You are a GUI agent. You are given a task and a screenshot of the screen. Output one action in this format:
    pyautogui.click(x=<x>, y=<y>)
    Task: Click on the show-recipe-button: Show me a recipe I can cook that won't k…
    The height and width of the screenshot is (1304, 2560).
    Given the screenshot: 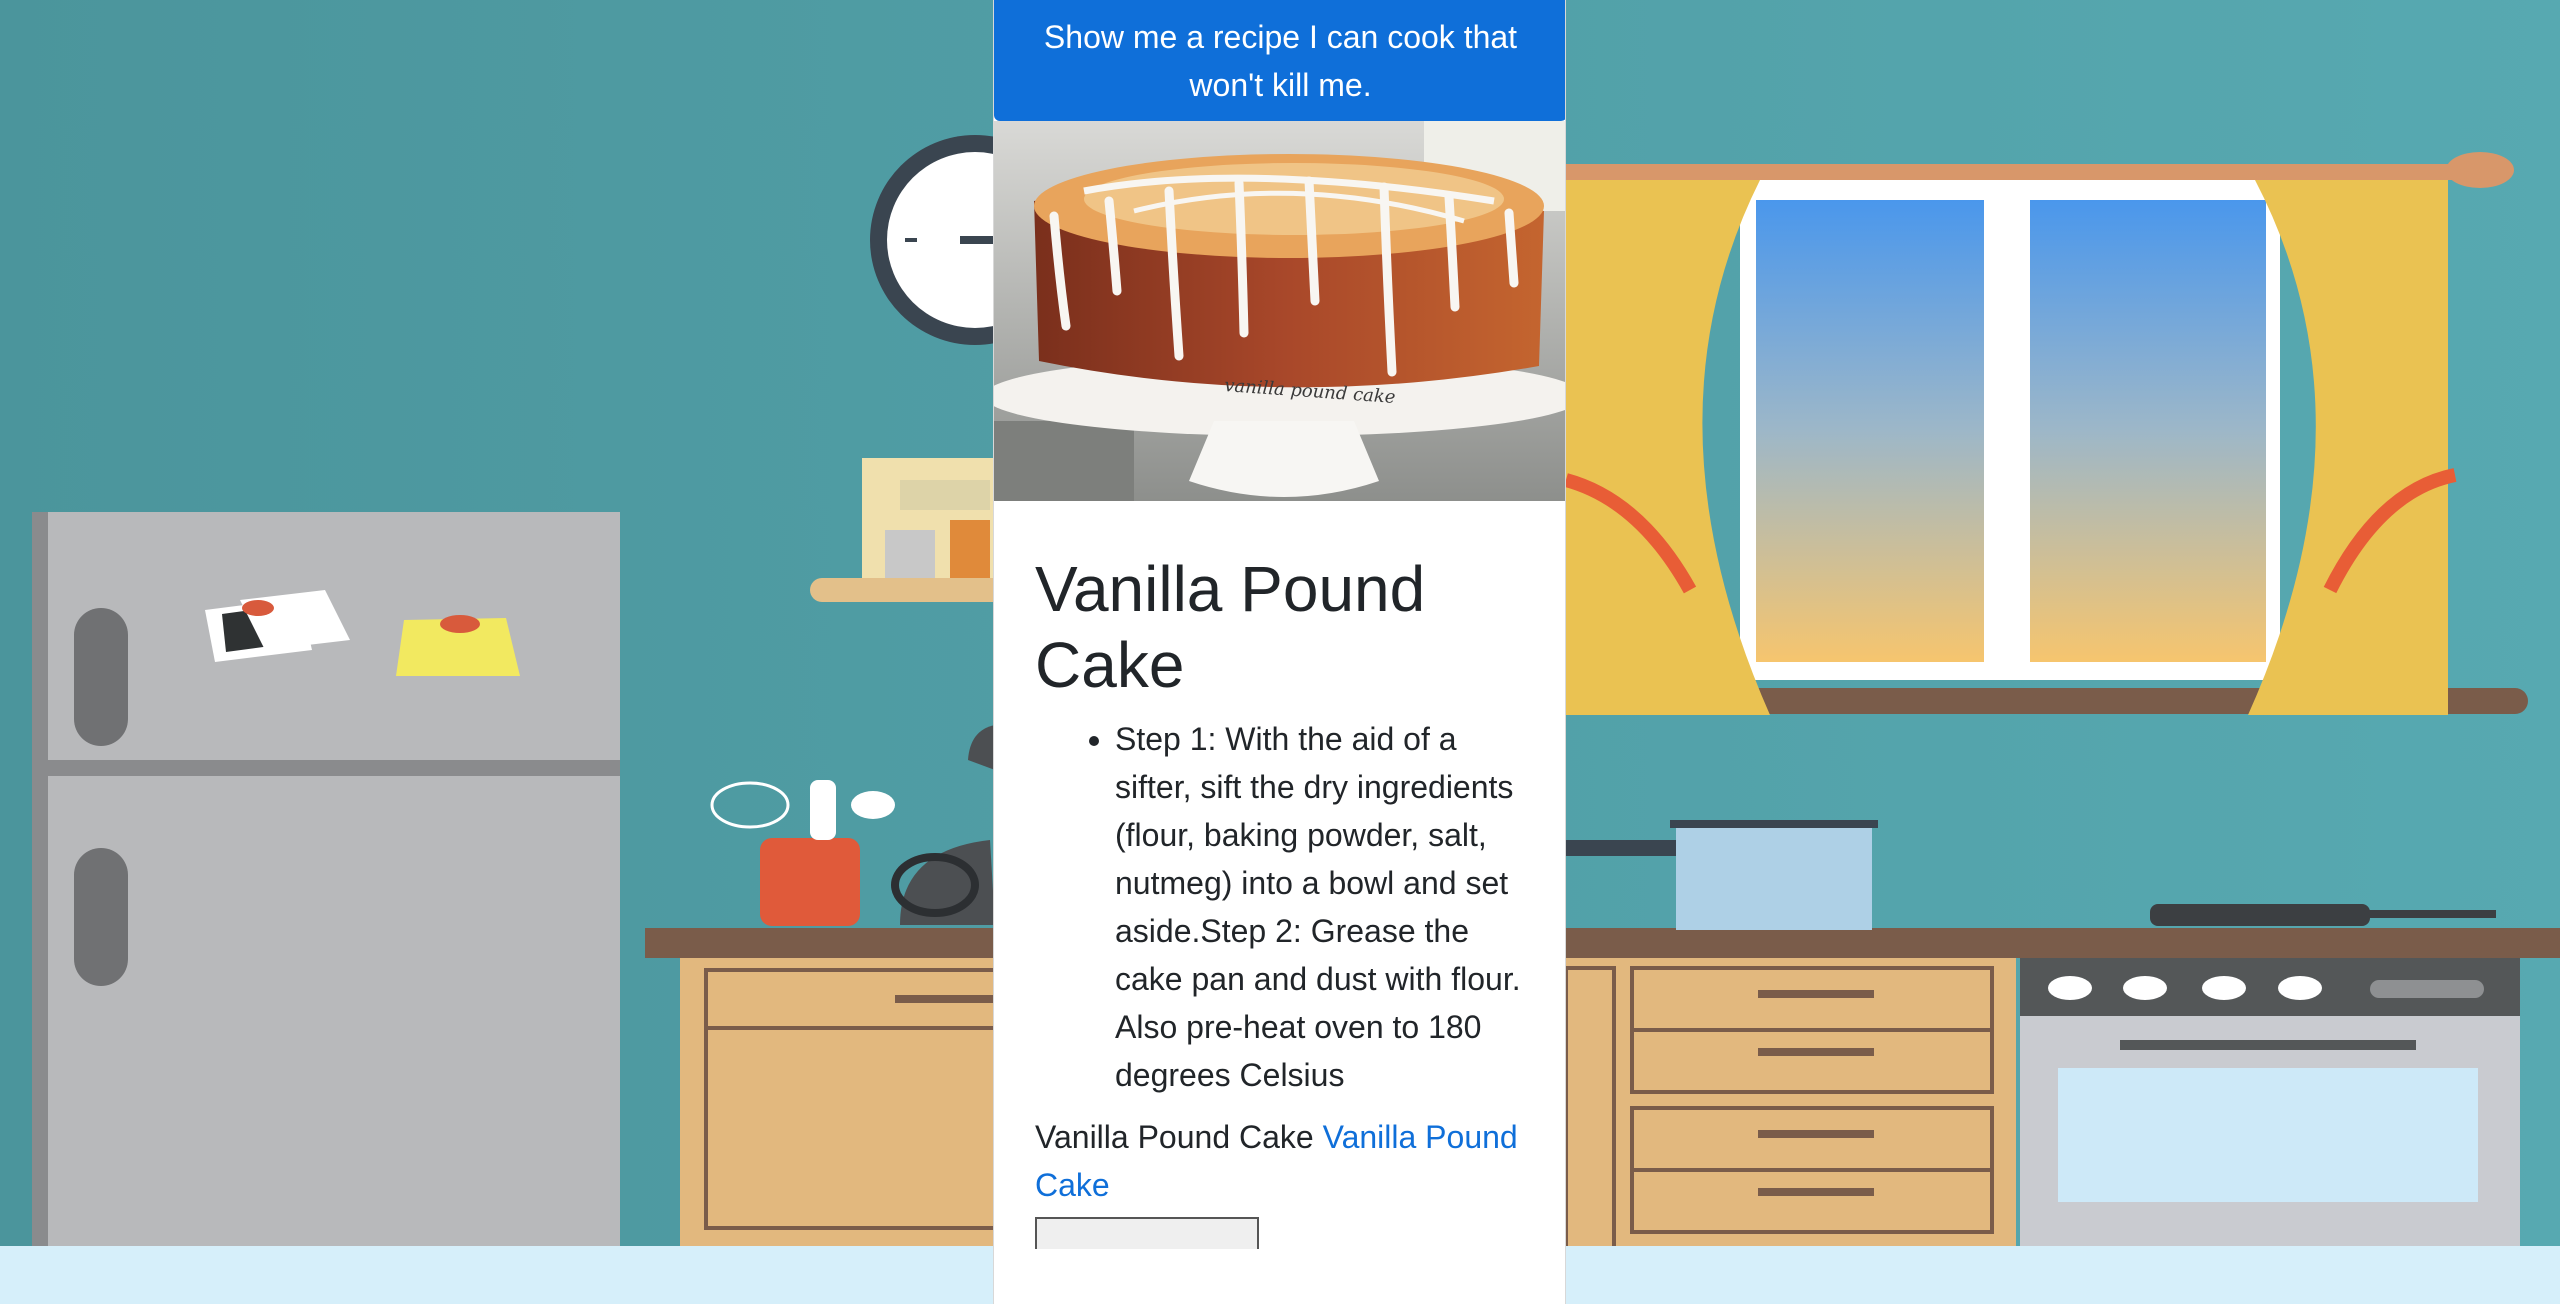 What is the action you would take?
    pyautogui.click(x=1279, y=60)
    